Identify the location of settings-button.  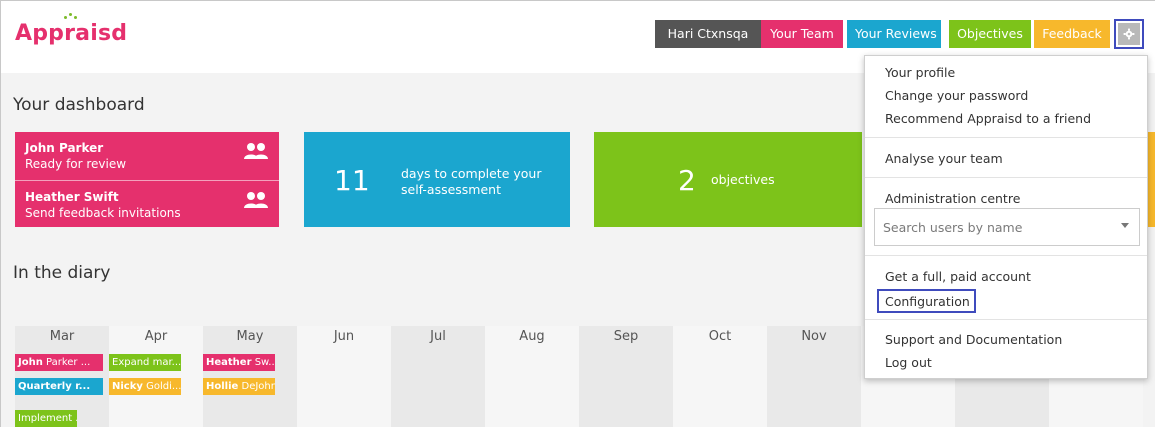
(1129, 34).